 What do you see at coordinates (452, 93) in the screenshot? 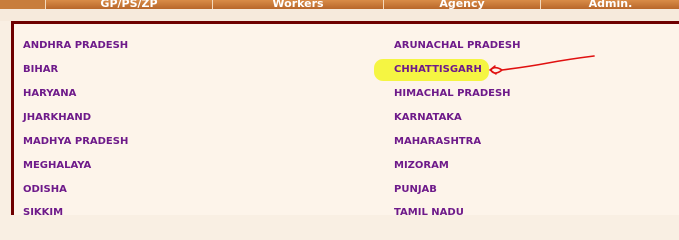
I see `state-link-himachal-pradesh: HIMACHAL PRADESH` at bounding box center [452, 93].